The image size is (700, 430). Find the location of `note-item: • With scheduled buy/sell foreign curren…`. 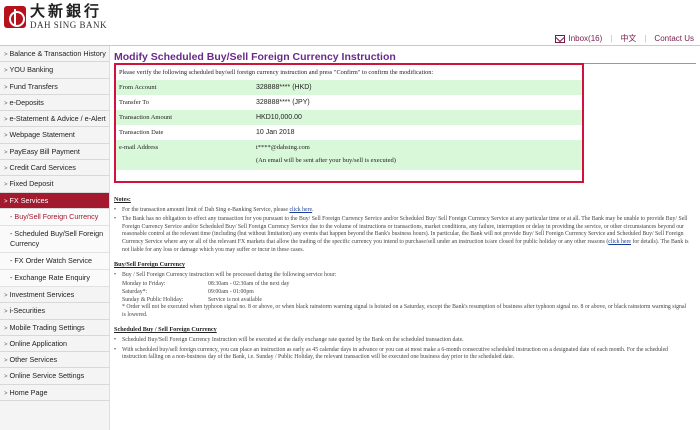

note-item: • With scheduled buy/sell foreign curren… is located at coordinates (391, 353).